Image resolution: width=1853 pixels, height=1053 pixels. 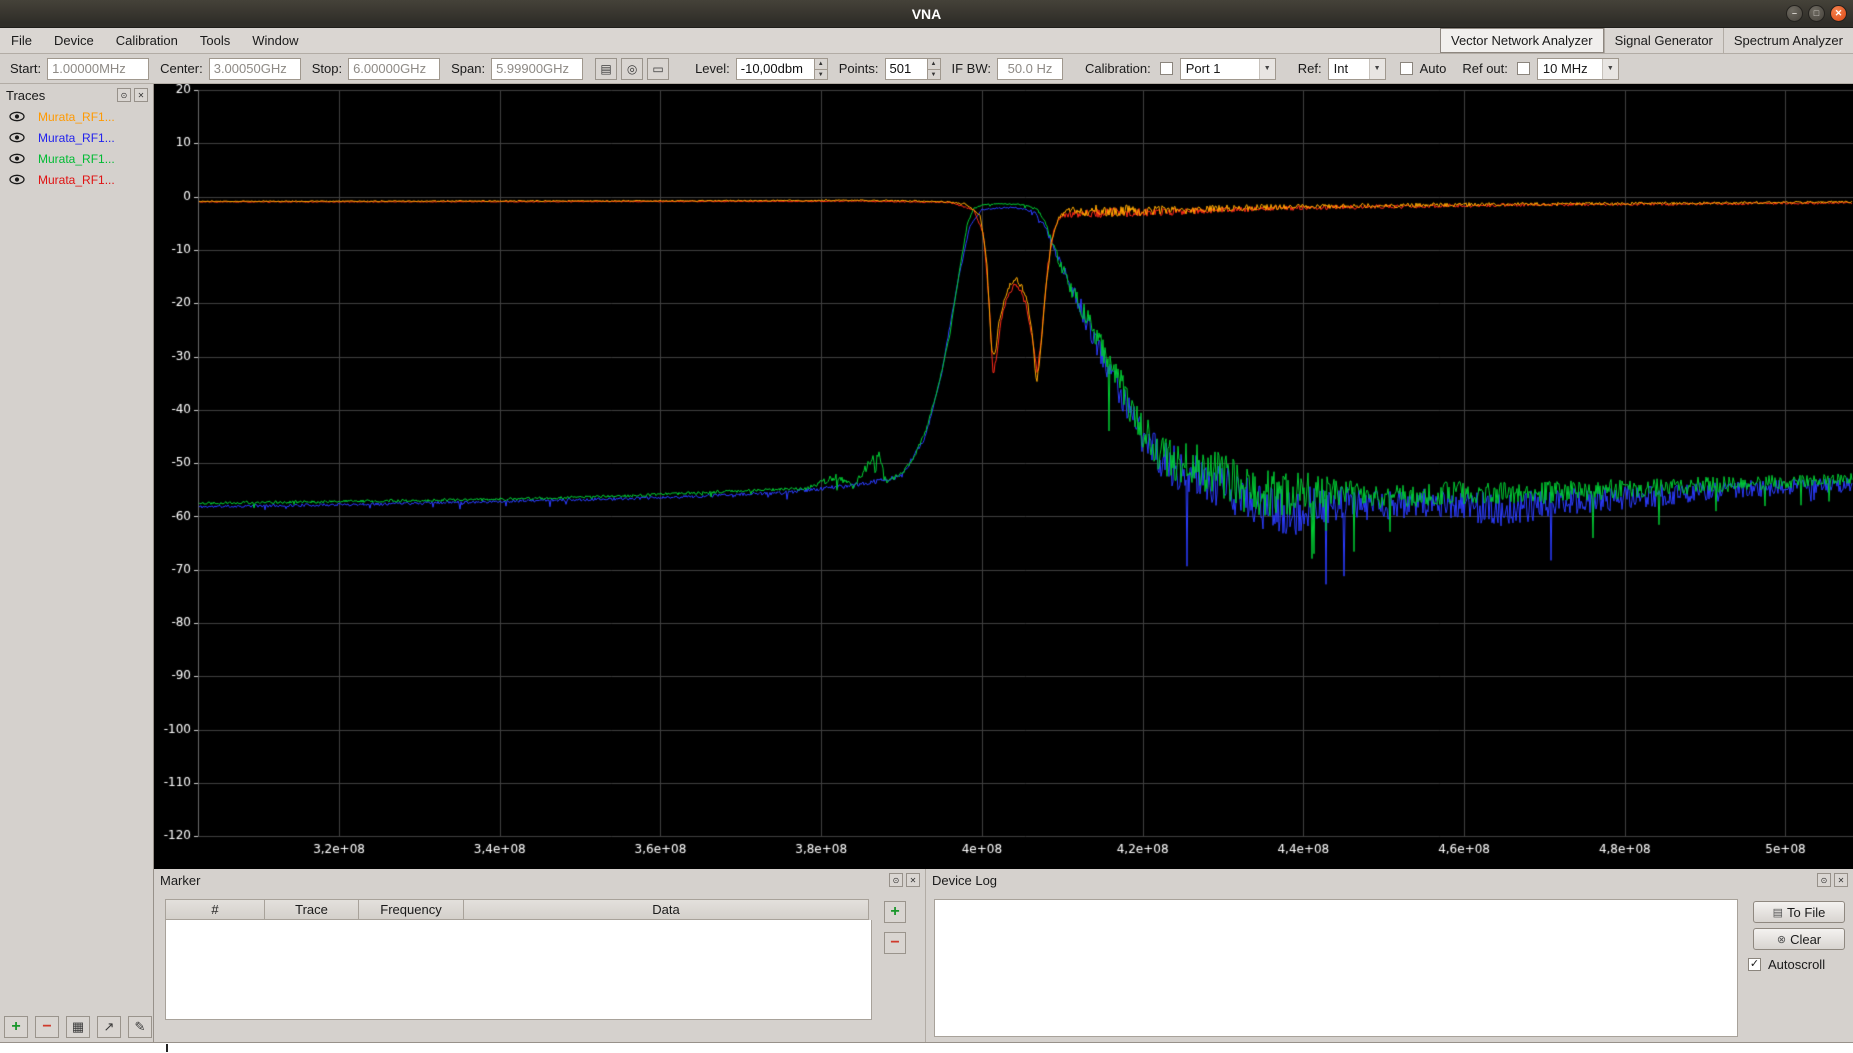 I want to click on segment-sweep-button: ▤, so click(x=606, y=68).